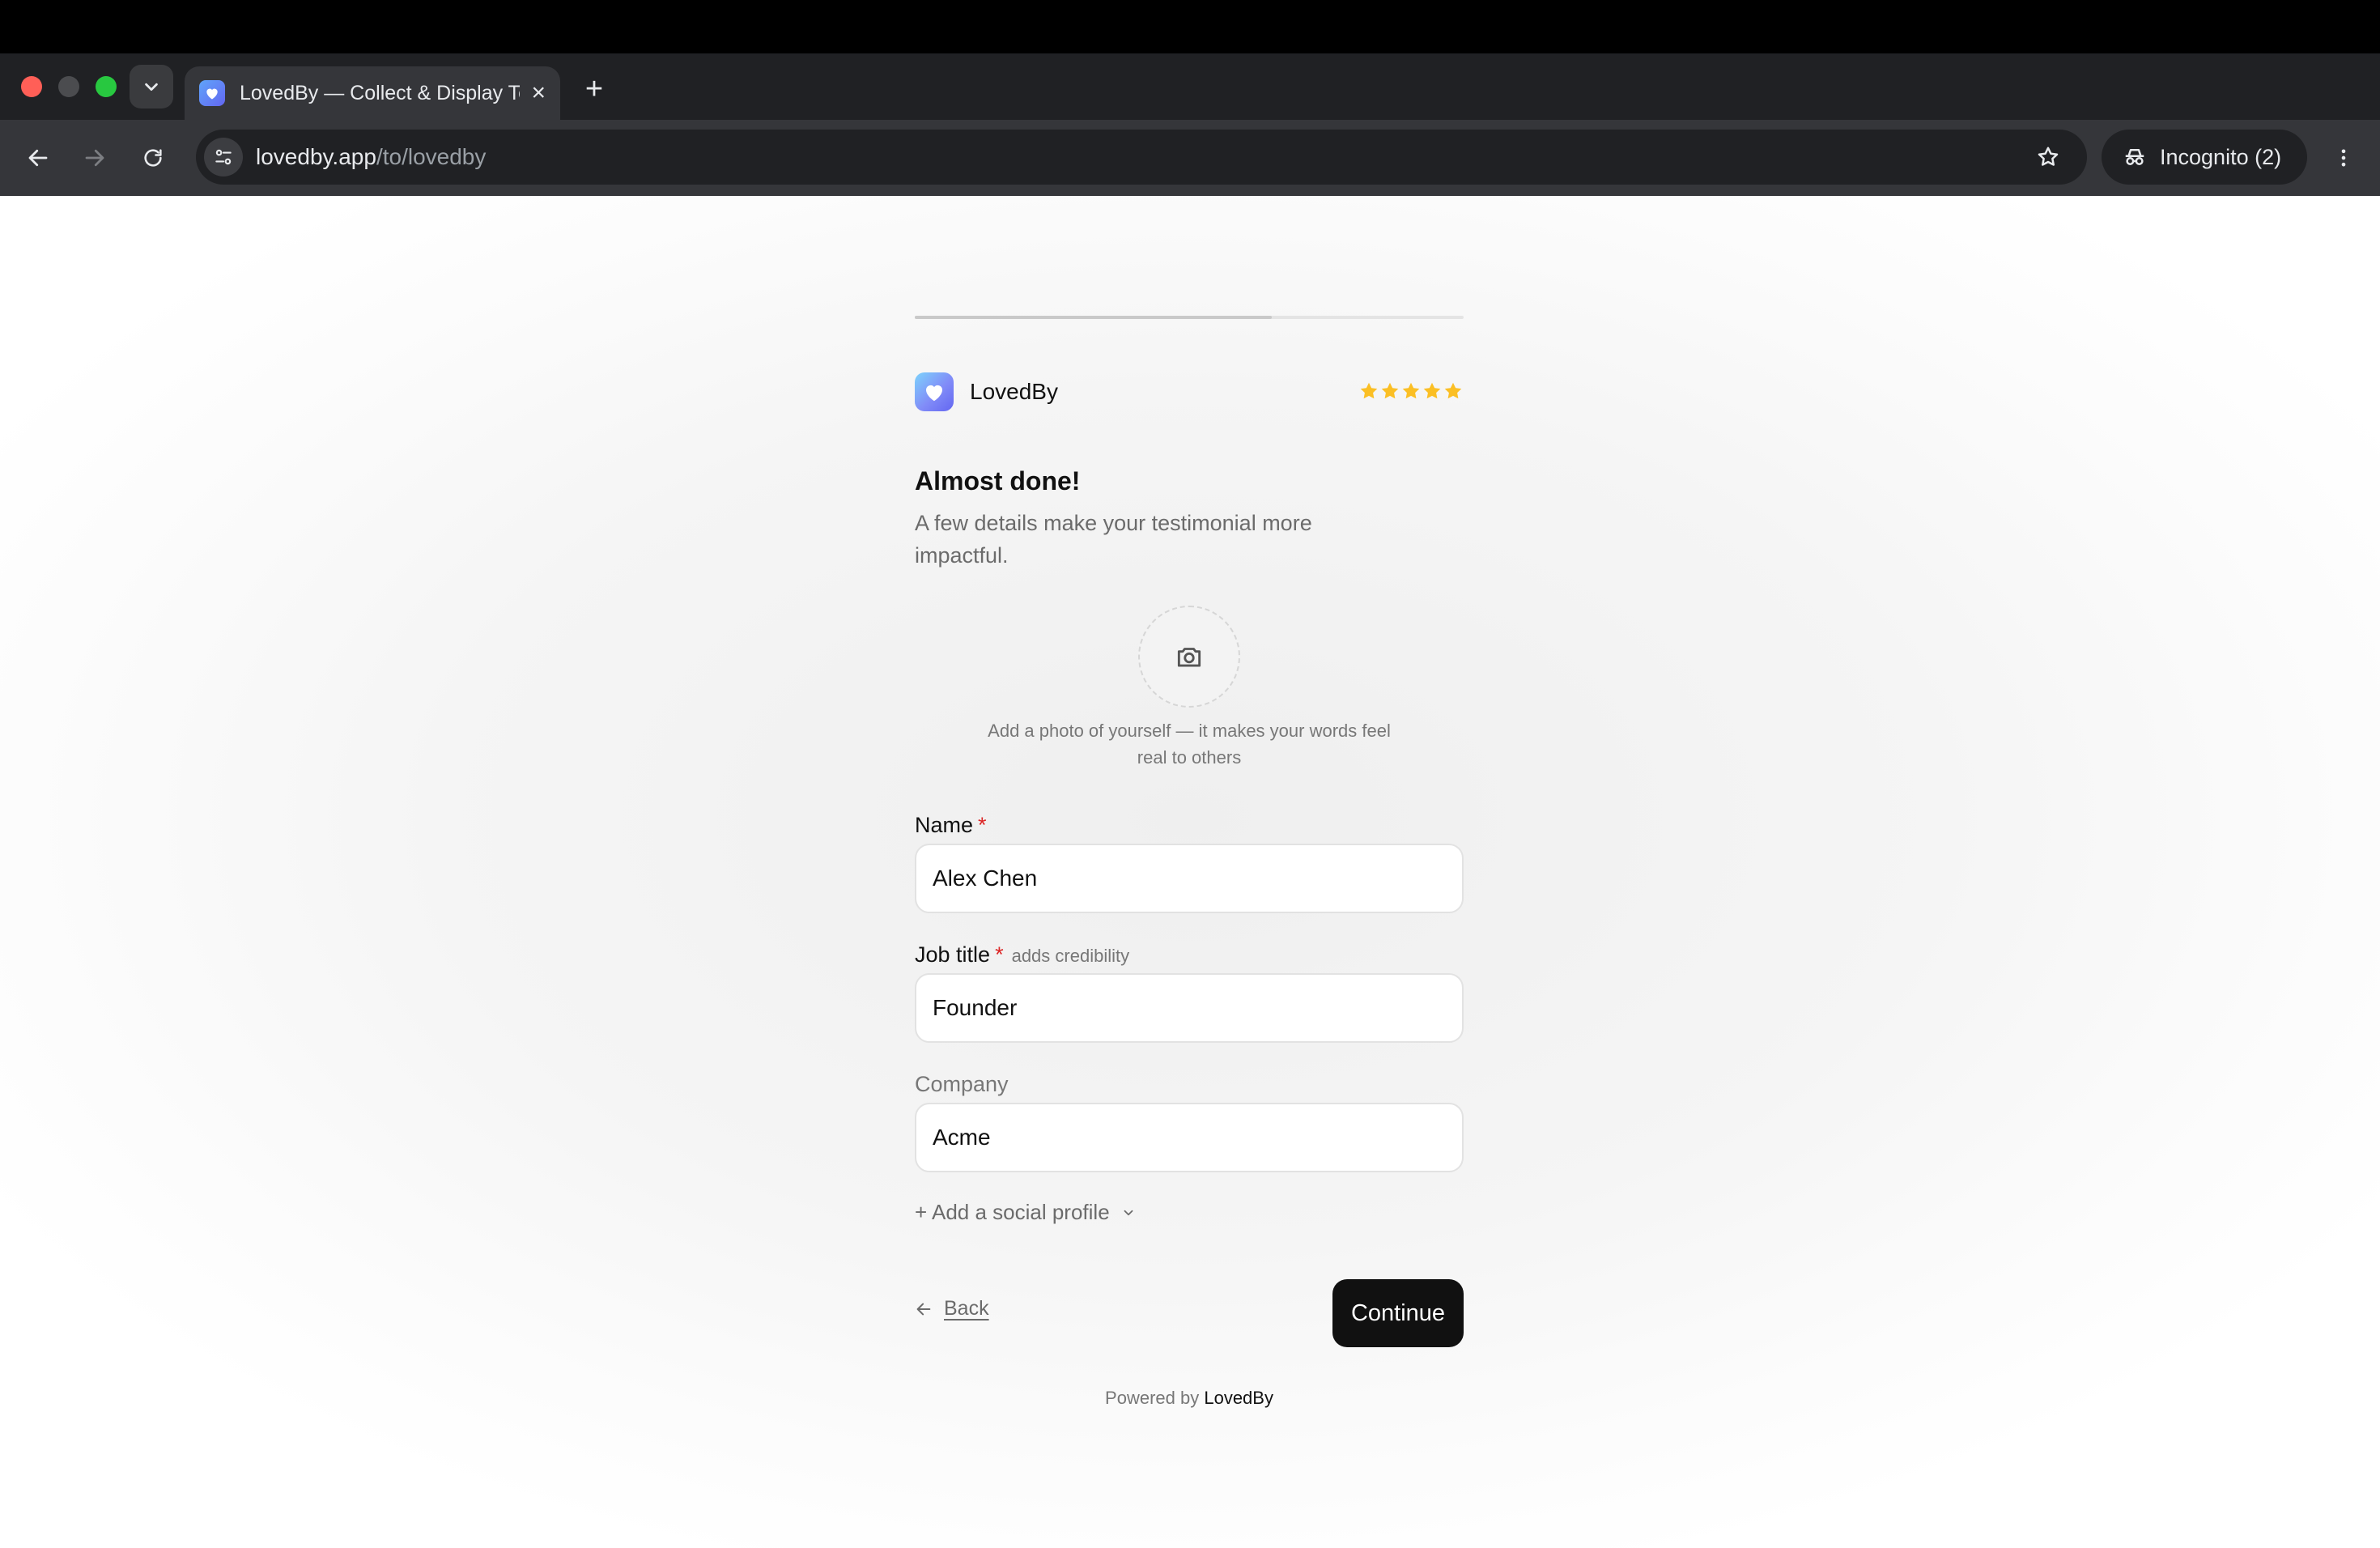  What do you see at coordinates (935, 392) in the screenshot?
I see `lovedby-logo-icon` at bounding box center [935, 392].